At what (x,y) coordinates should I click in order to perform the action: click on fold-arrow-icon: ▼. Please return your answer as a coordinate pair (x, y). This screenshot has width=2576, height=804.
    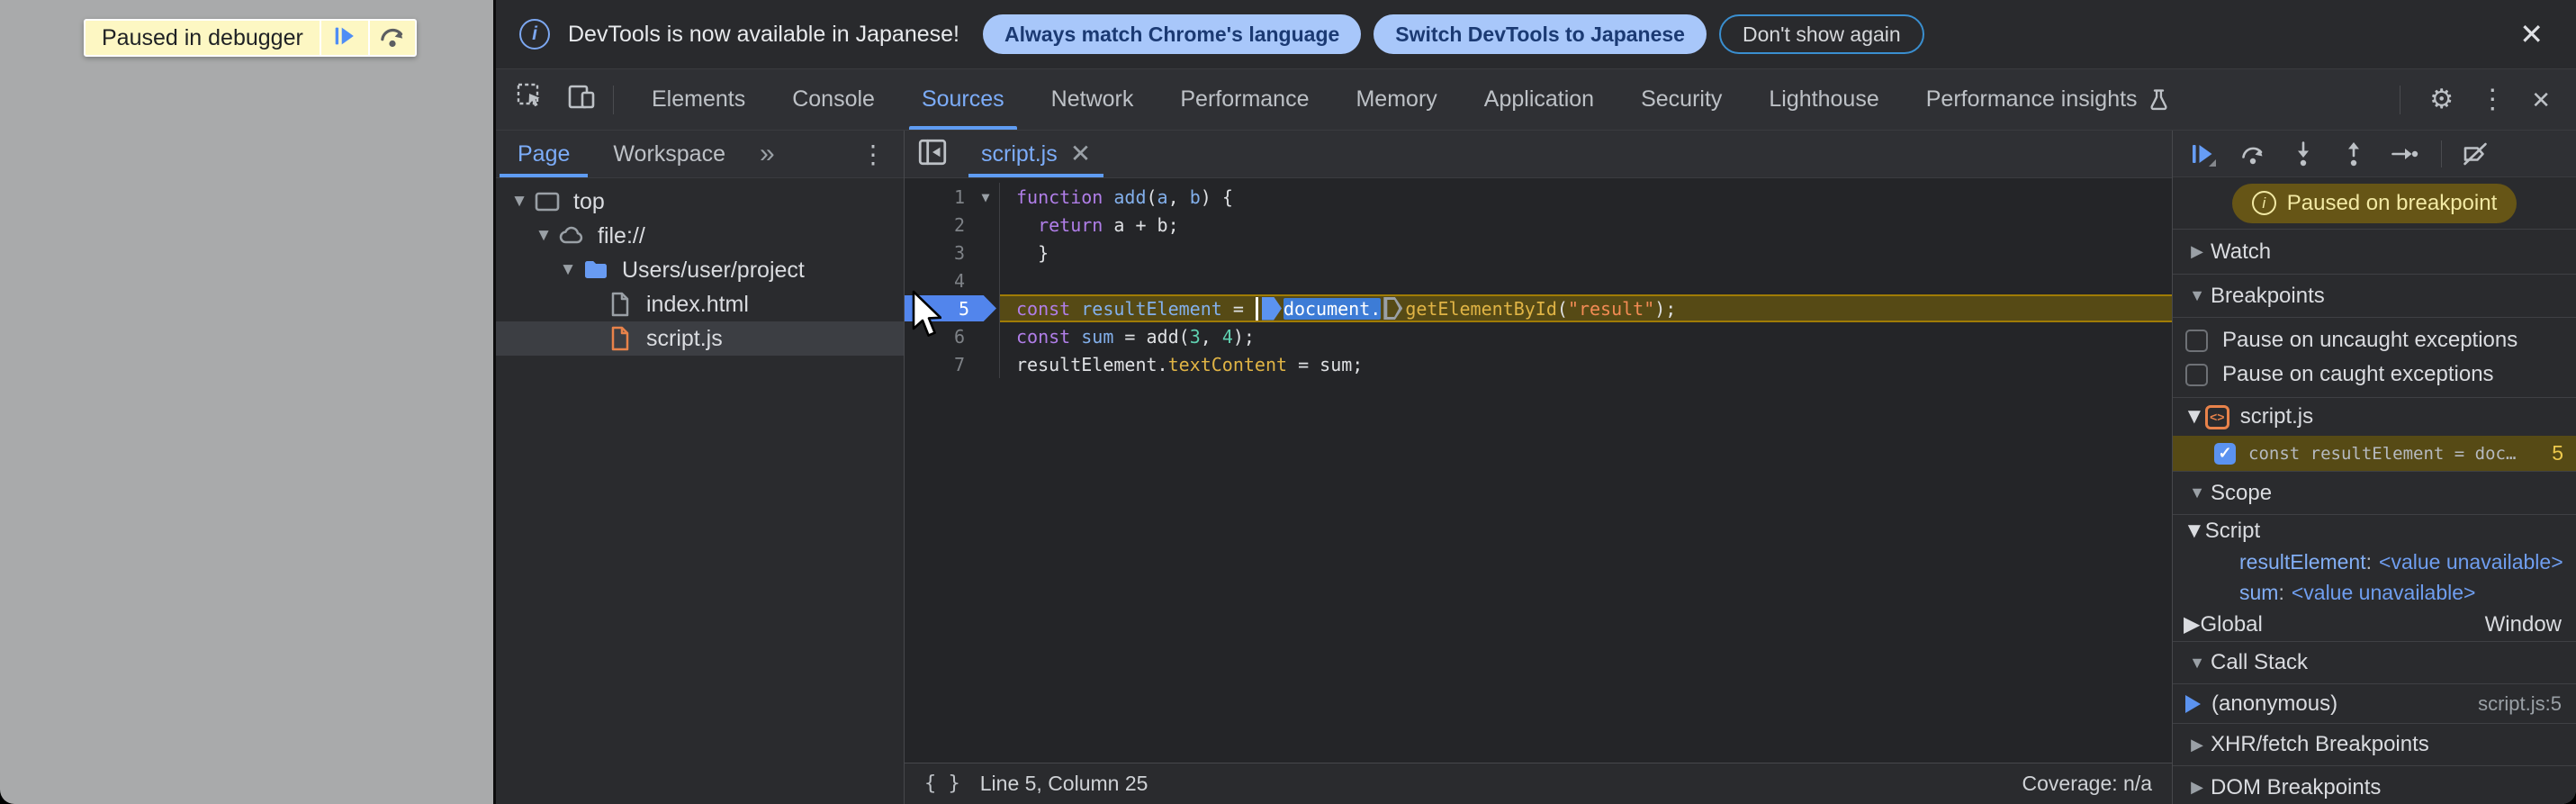
    Looking at the image, I should click on (985, 197).